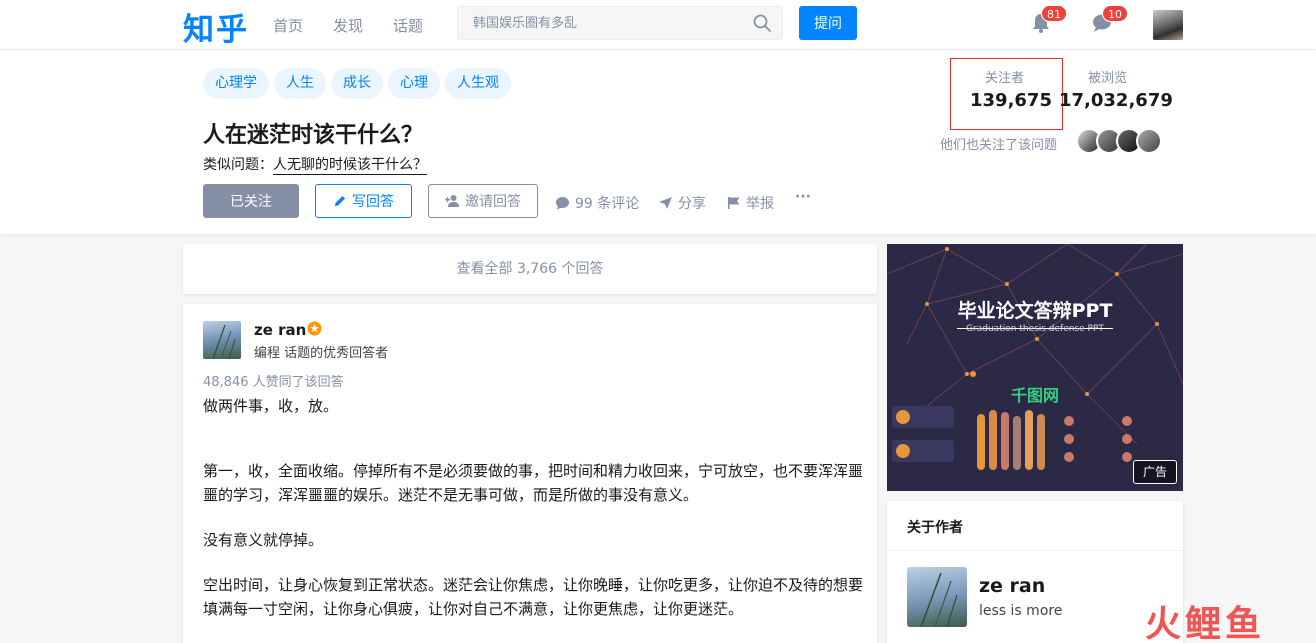  I want to click on share-label: 分享, so click(692, 204).